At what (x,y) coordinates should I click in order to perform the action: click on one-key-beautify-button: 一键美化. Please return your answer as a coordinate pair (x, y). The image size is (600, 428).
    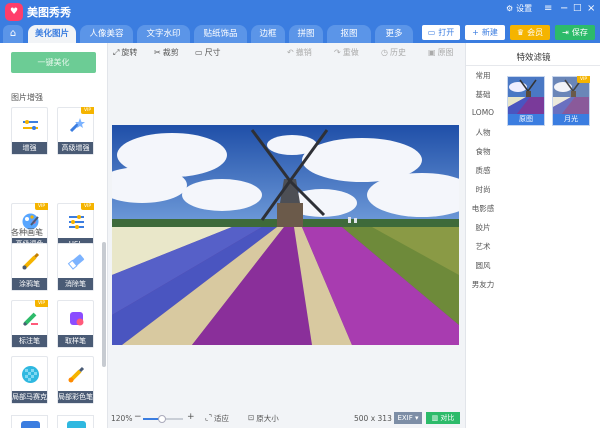
    Looking at the image, I should click on (53, 62).